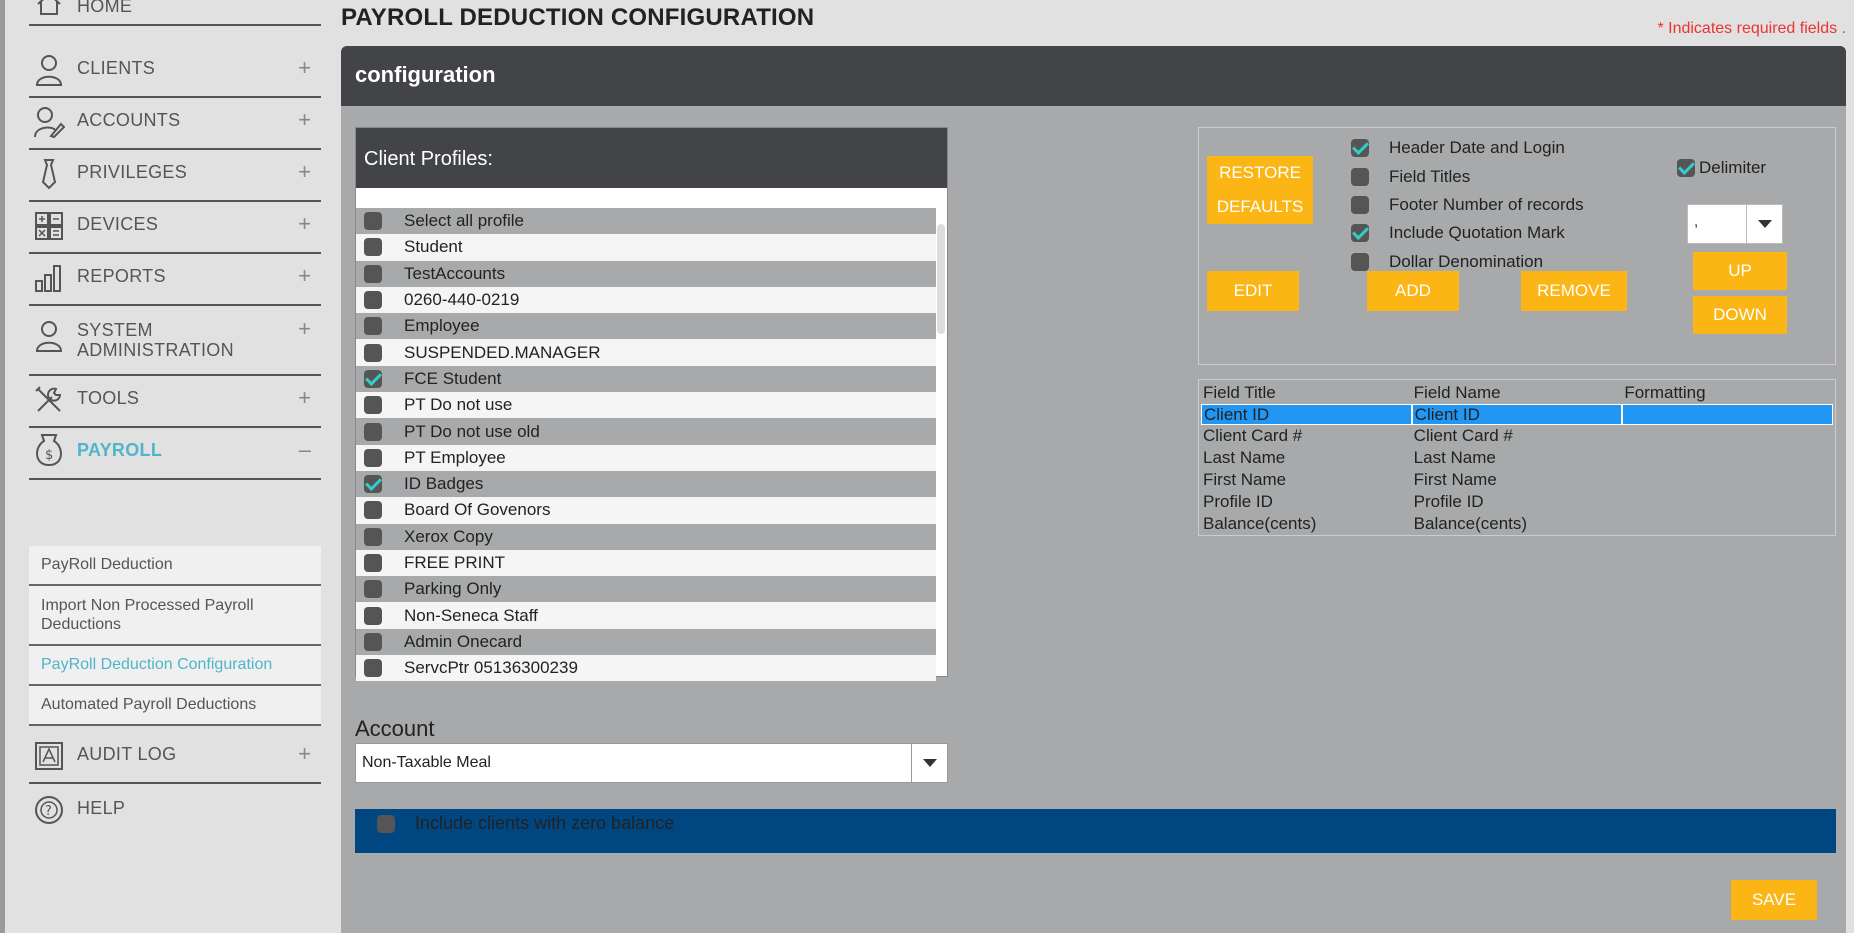  I want to click on sidebar-item-payroll: $ PAYROLL –, so click(175, 454).